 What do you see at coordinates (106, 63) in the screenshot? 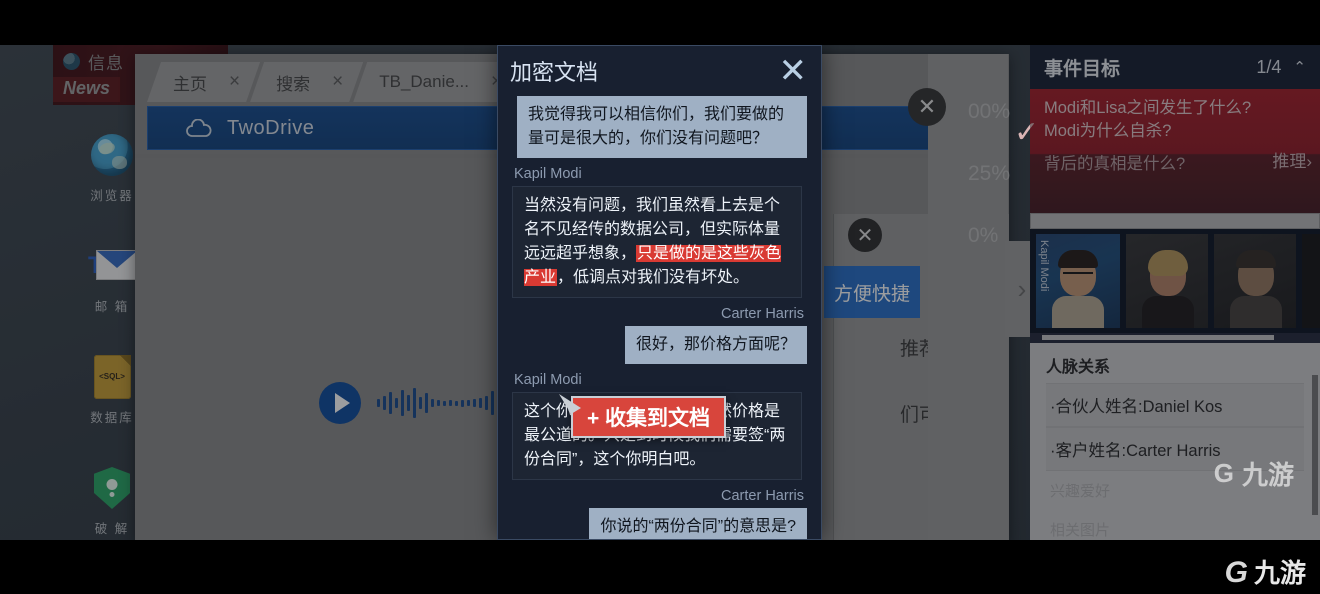
I see `news-title: 信息` at bounding box center [106, 63].